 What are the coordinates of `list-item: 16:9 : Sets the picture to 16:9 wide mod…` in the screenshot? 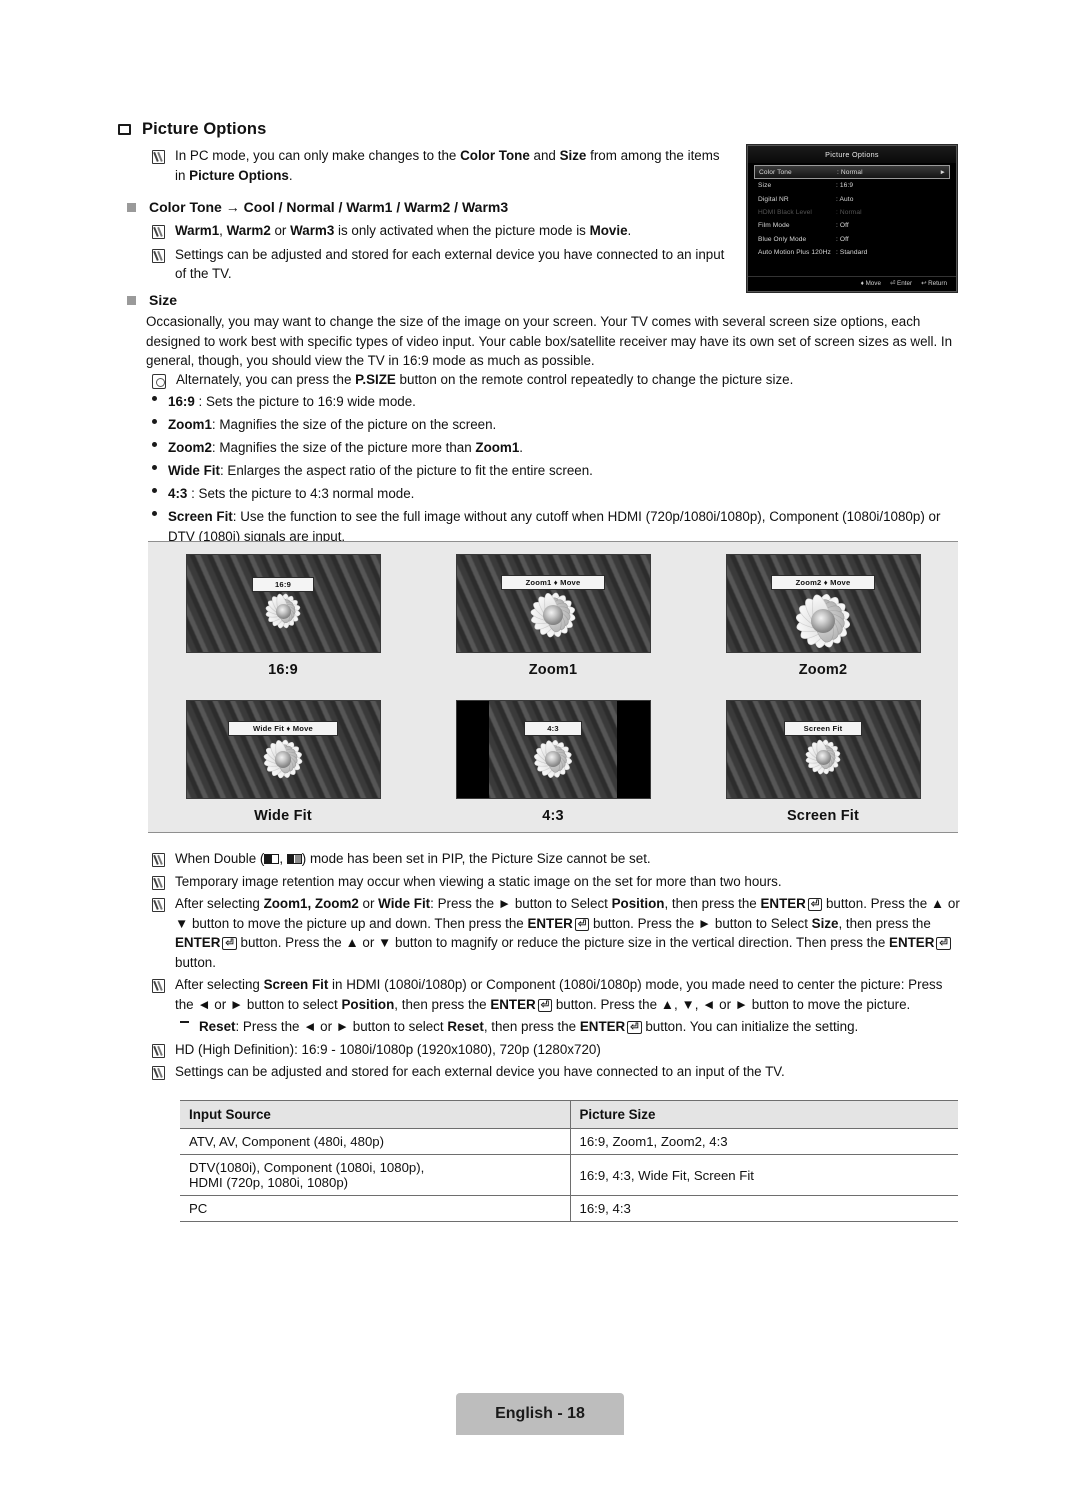 It's located at (557, 402).